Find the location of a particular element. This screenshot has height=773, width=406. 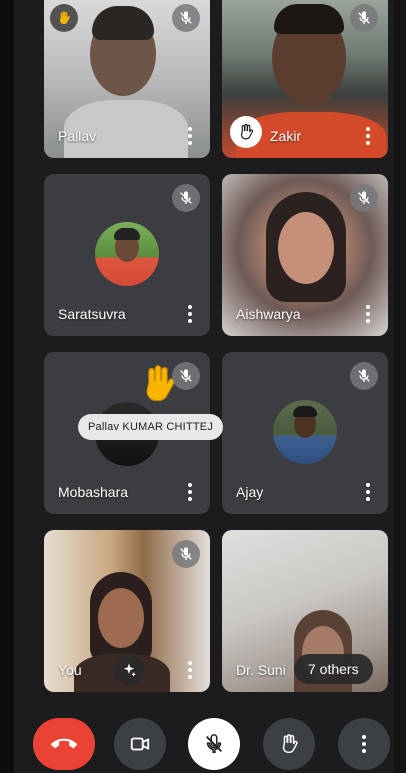

participant-tile-pallav: Pallav is located at coordinates (127, 79).